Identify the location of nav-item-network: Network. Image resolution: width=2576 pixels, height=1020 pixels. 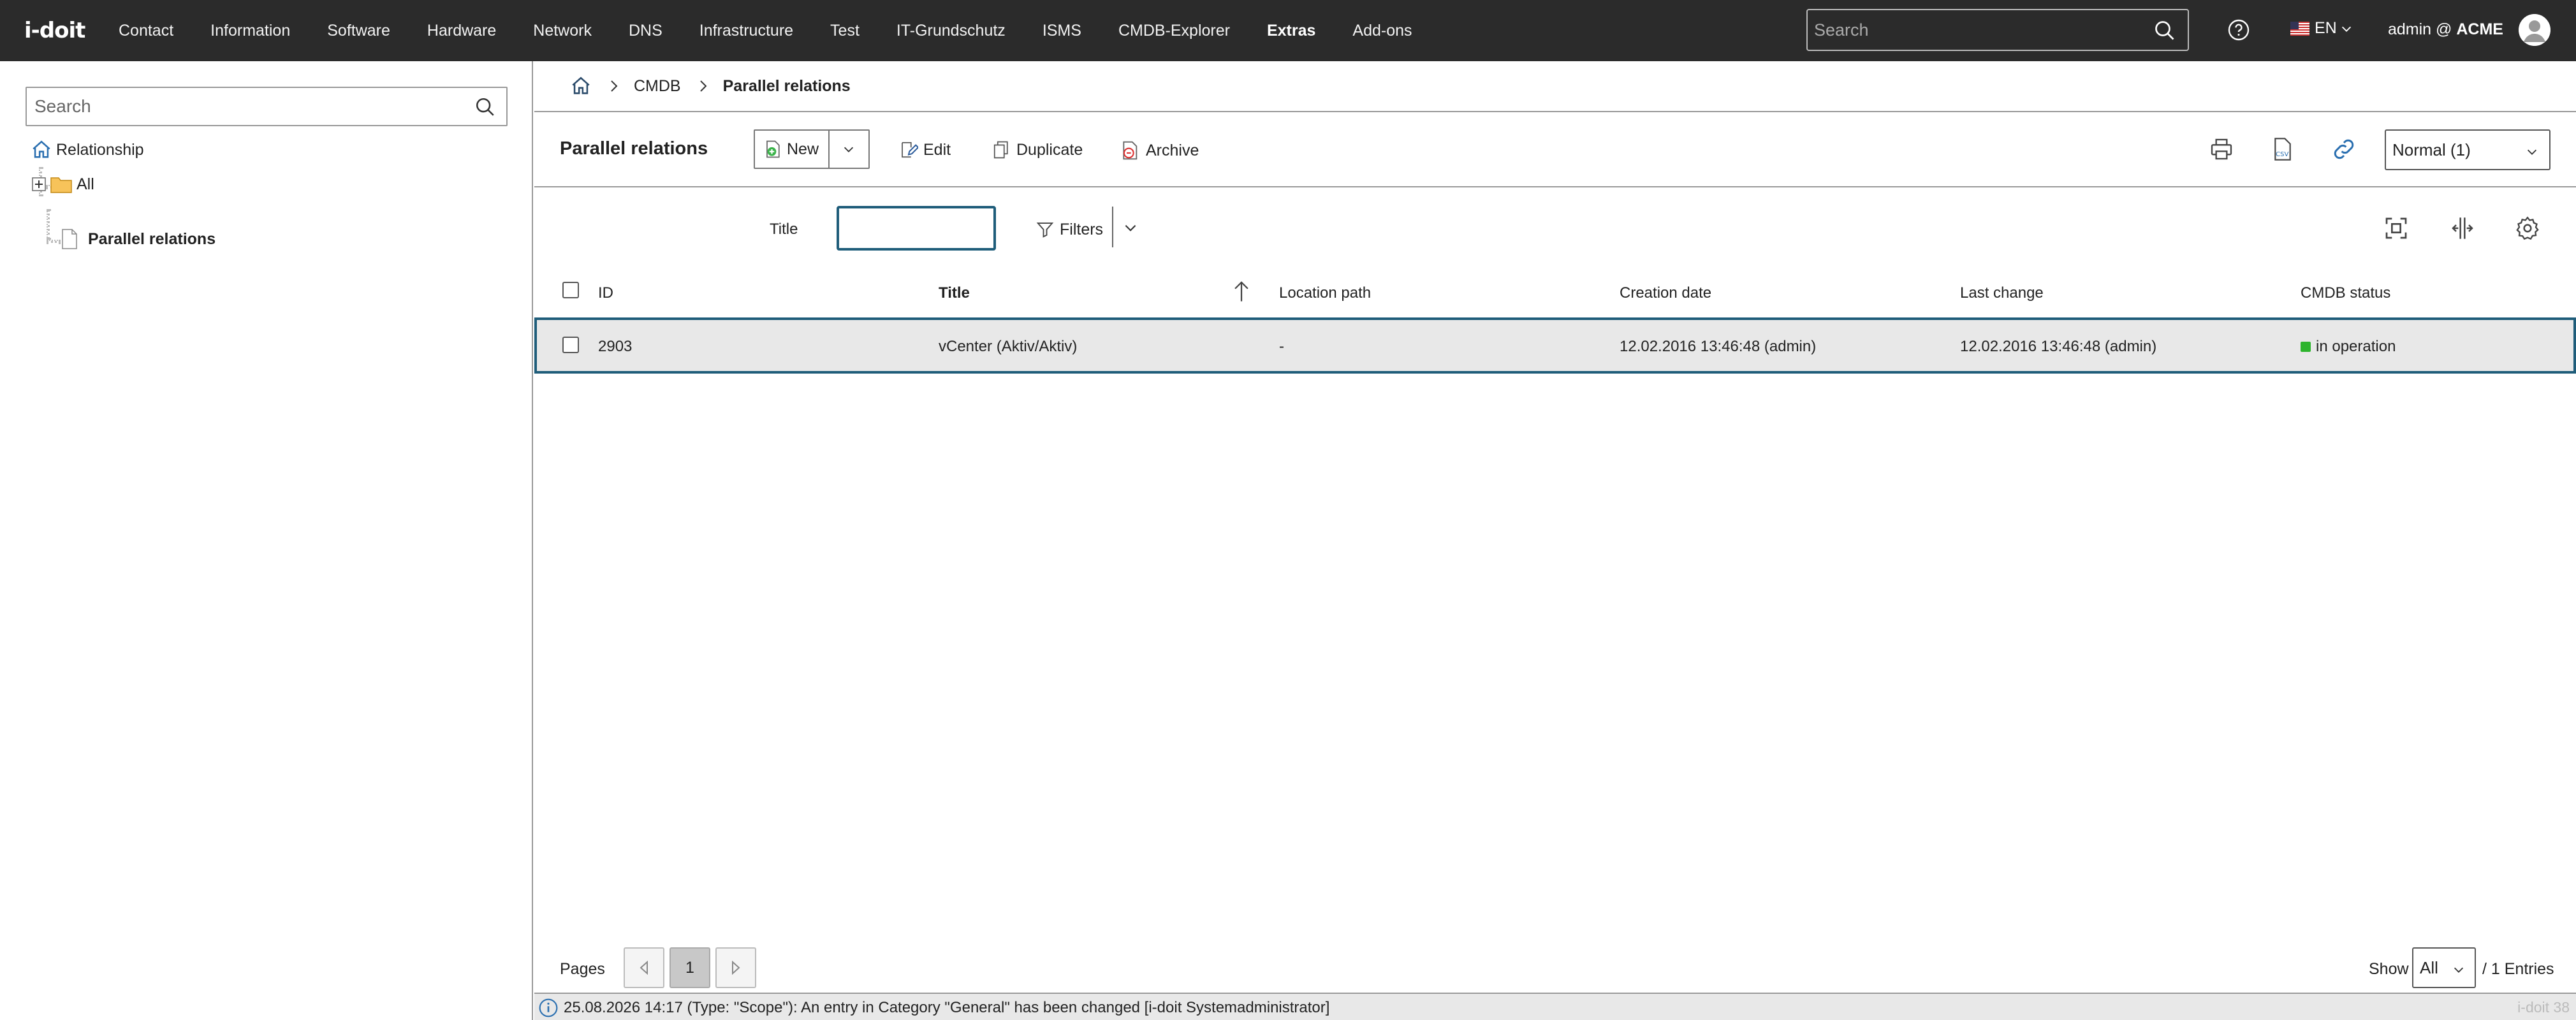
(562, 31).